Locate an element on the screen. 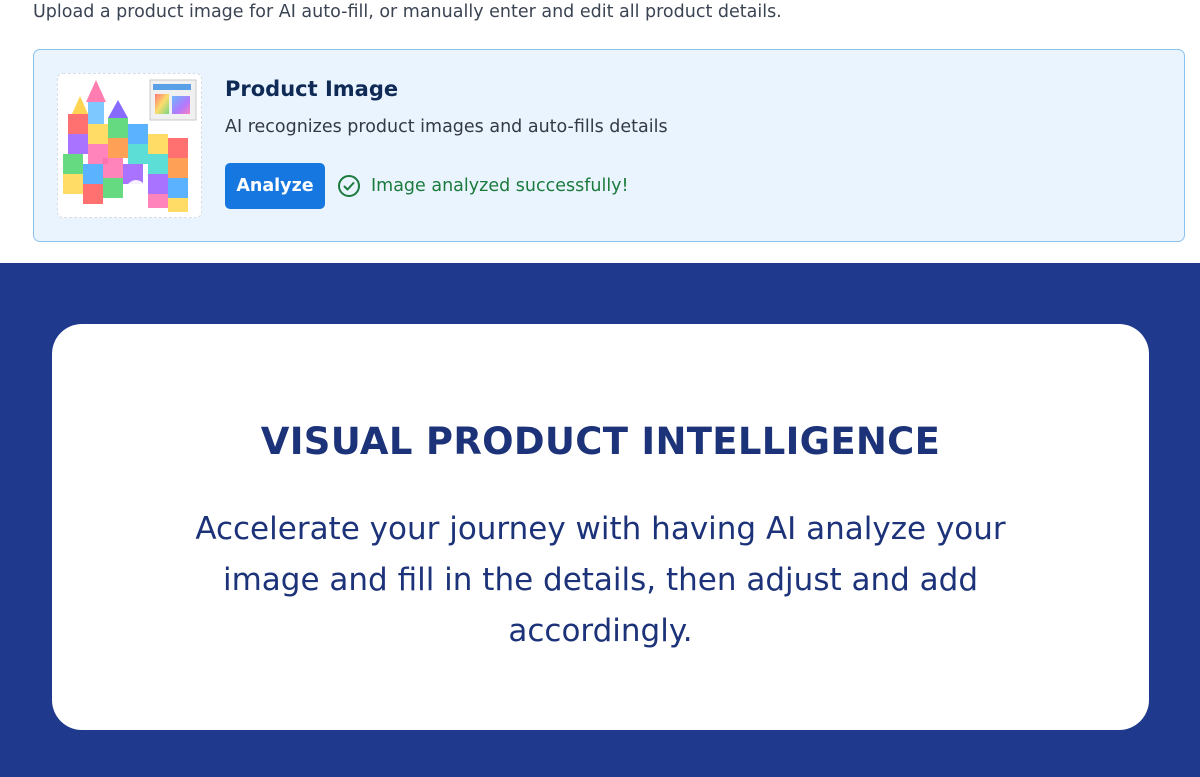  check-circle-icon is located at coordinates (349, 186).